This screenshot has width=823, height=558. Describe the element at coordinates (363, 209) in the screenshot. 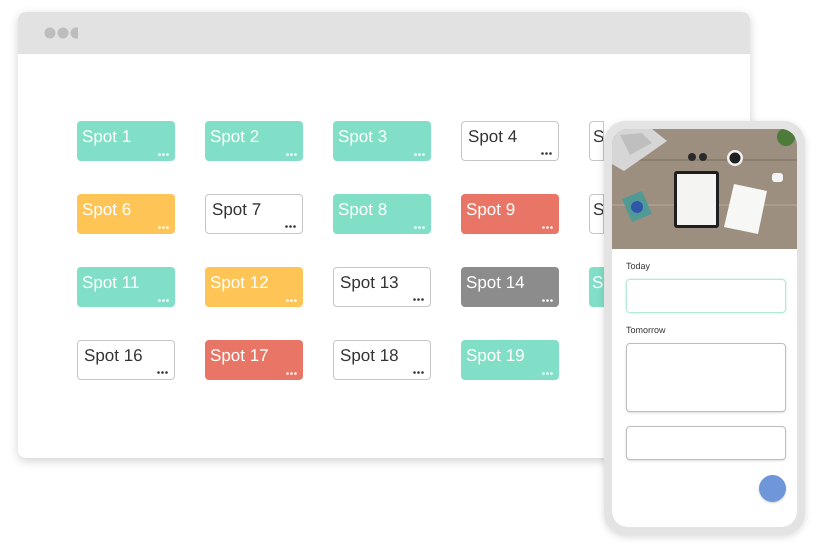

I see `spot-label: Spot 8` at that location.